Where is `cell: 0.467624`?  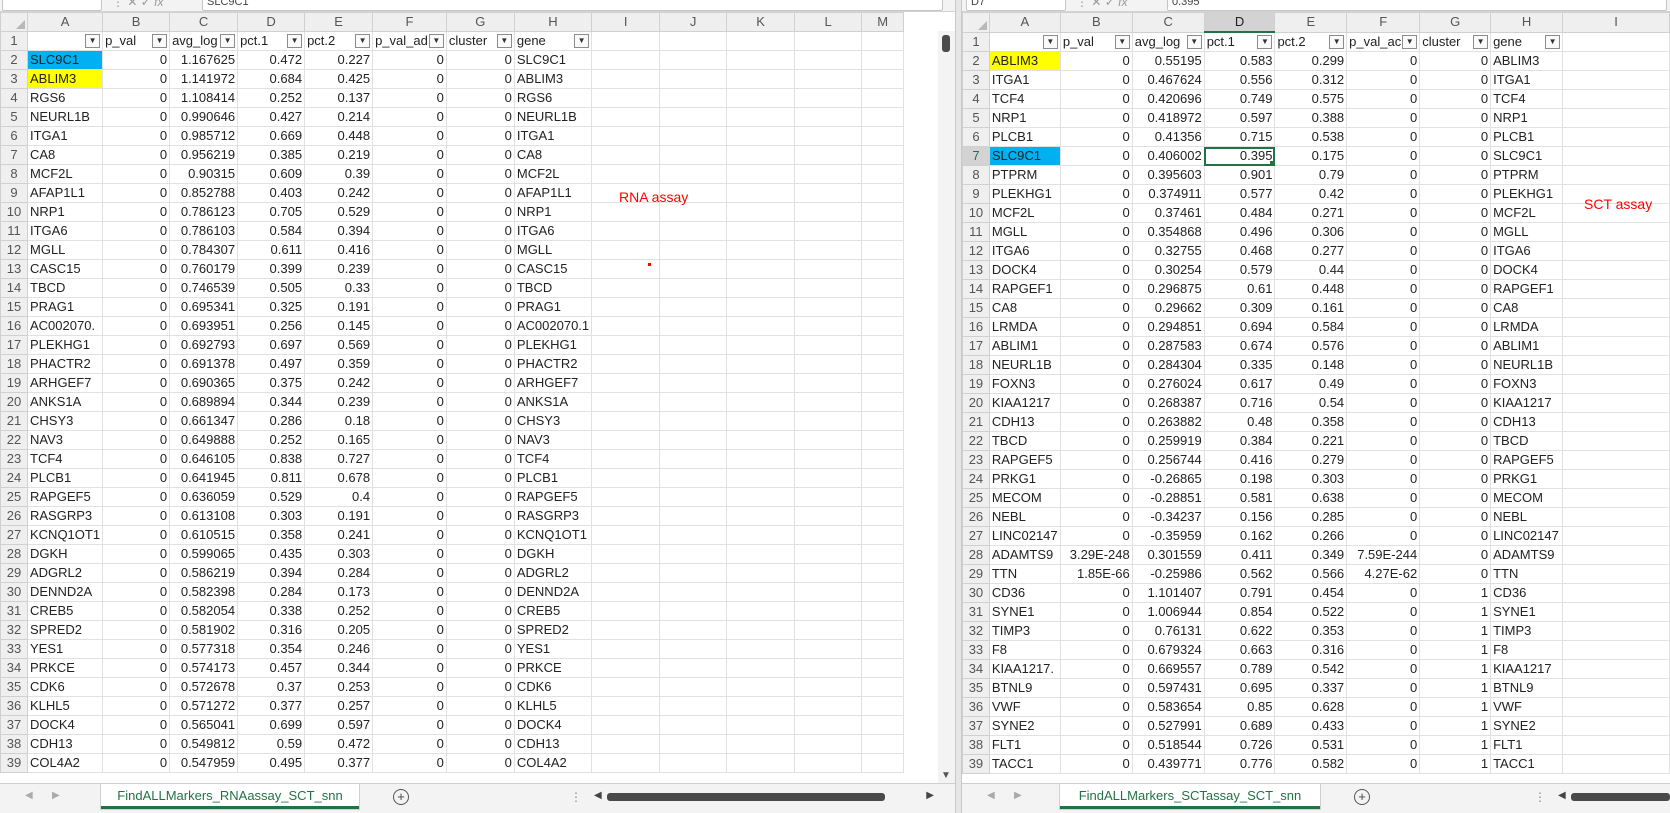
cell: 0.467624 is located at coordinates (1168, 80).